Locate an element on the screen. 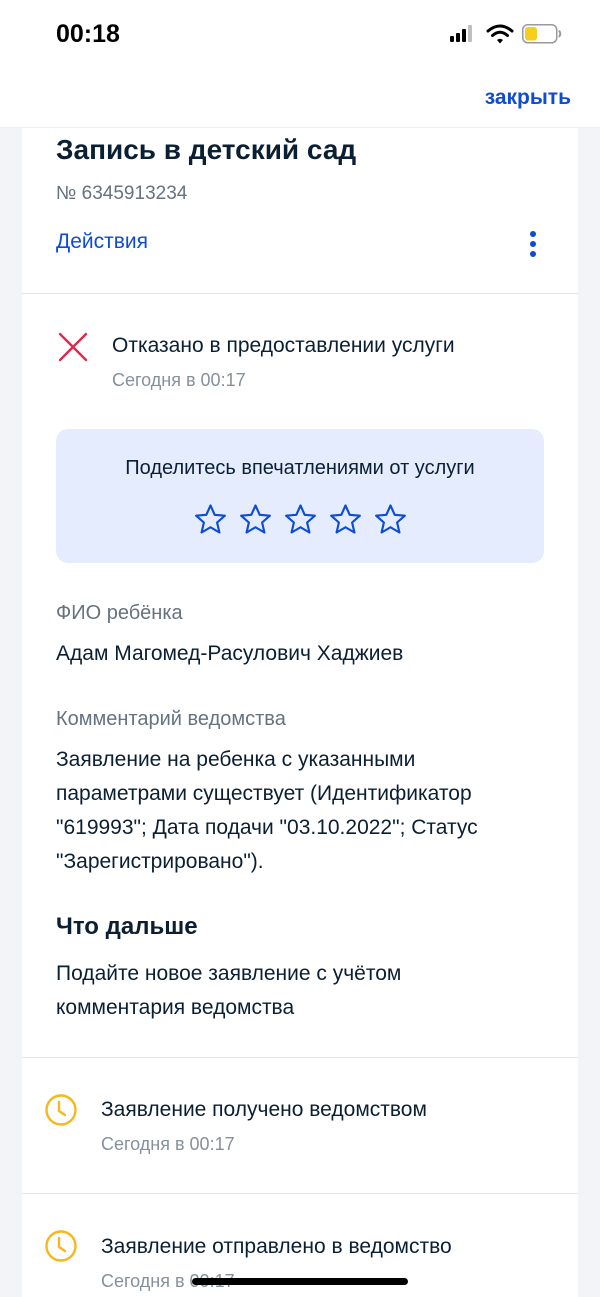 Image resolution: width=600 pixels, height=1297 pixels. comment-label: Комментарий ведомства is located at coordinates (171, 719).